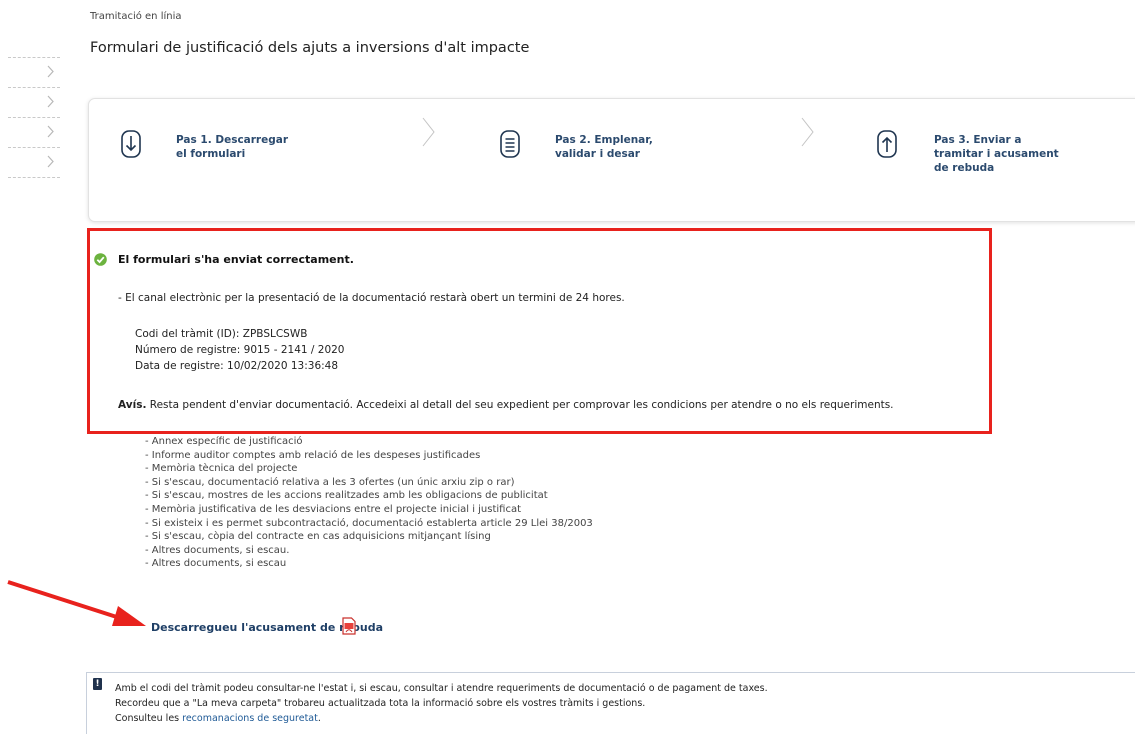 The width and height of the screenshot is (1135, 734). What do you see at coordinates (240, 350) in the screenshot?
I see `registry-number: Número de registre: 9015 - 2141 / 2020` at bounding box center [240, 350].